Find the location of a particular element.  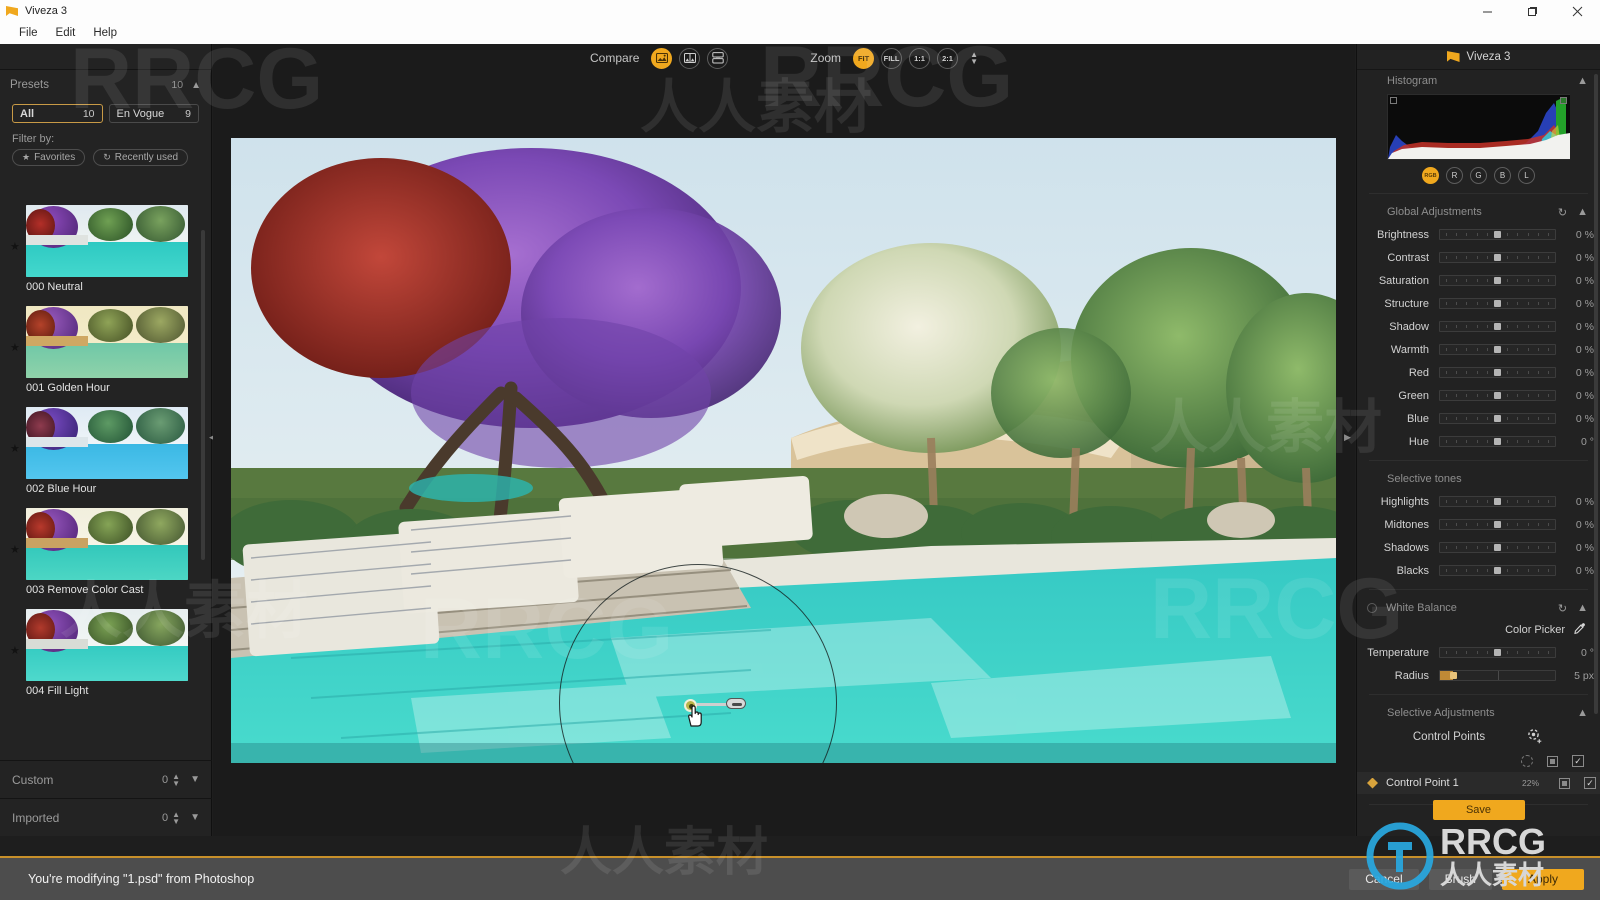

slider-shadow-row: Shadow 0 % is located at coordinates (1478, 326).